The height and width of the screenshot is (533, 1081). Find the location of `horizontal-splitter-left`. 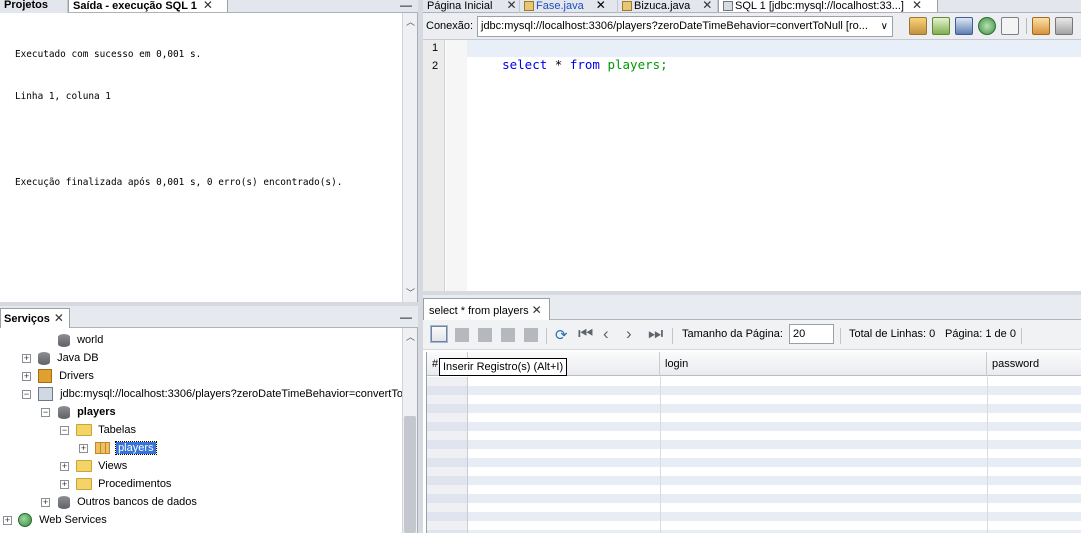

horizontal-splitter-left is located at coordinates (209, 304).